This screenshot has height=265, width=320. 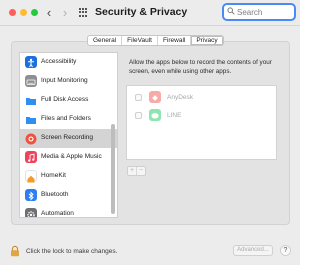 What do you see at coordinates (31, 62) in the screenshot?
I see `accessibility-icon` at bounding box center [31, 62].